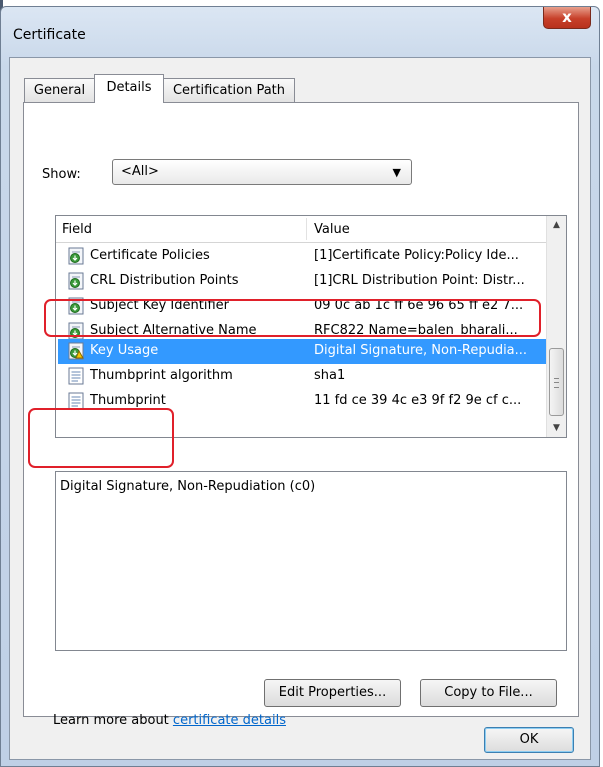 The width and height of the screenshot is (603, 767). Describe the element at coordinates (61, 174) in the screenshot. I see `show-label: Show:` at that location.